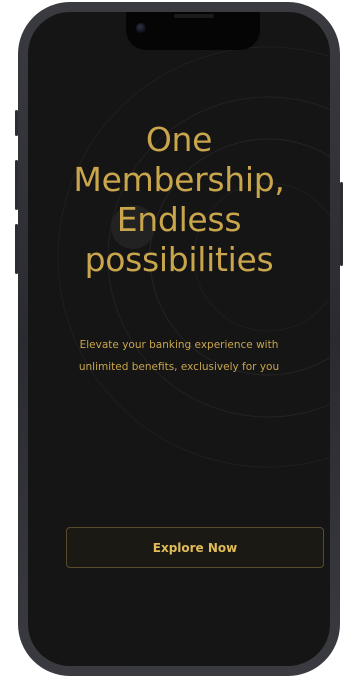  Describe the element at coordinates (141, 28) in the screenshot. I see `front-camera-icon` at that location.